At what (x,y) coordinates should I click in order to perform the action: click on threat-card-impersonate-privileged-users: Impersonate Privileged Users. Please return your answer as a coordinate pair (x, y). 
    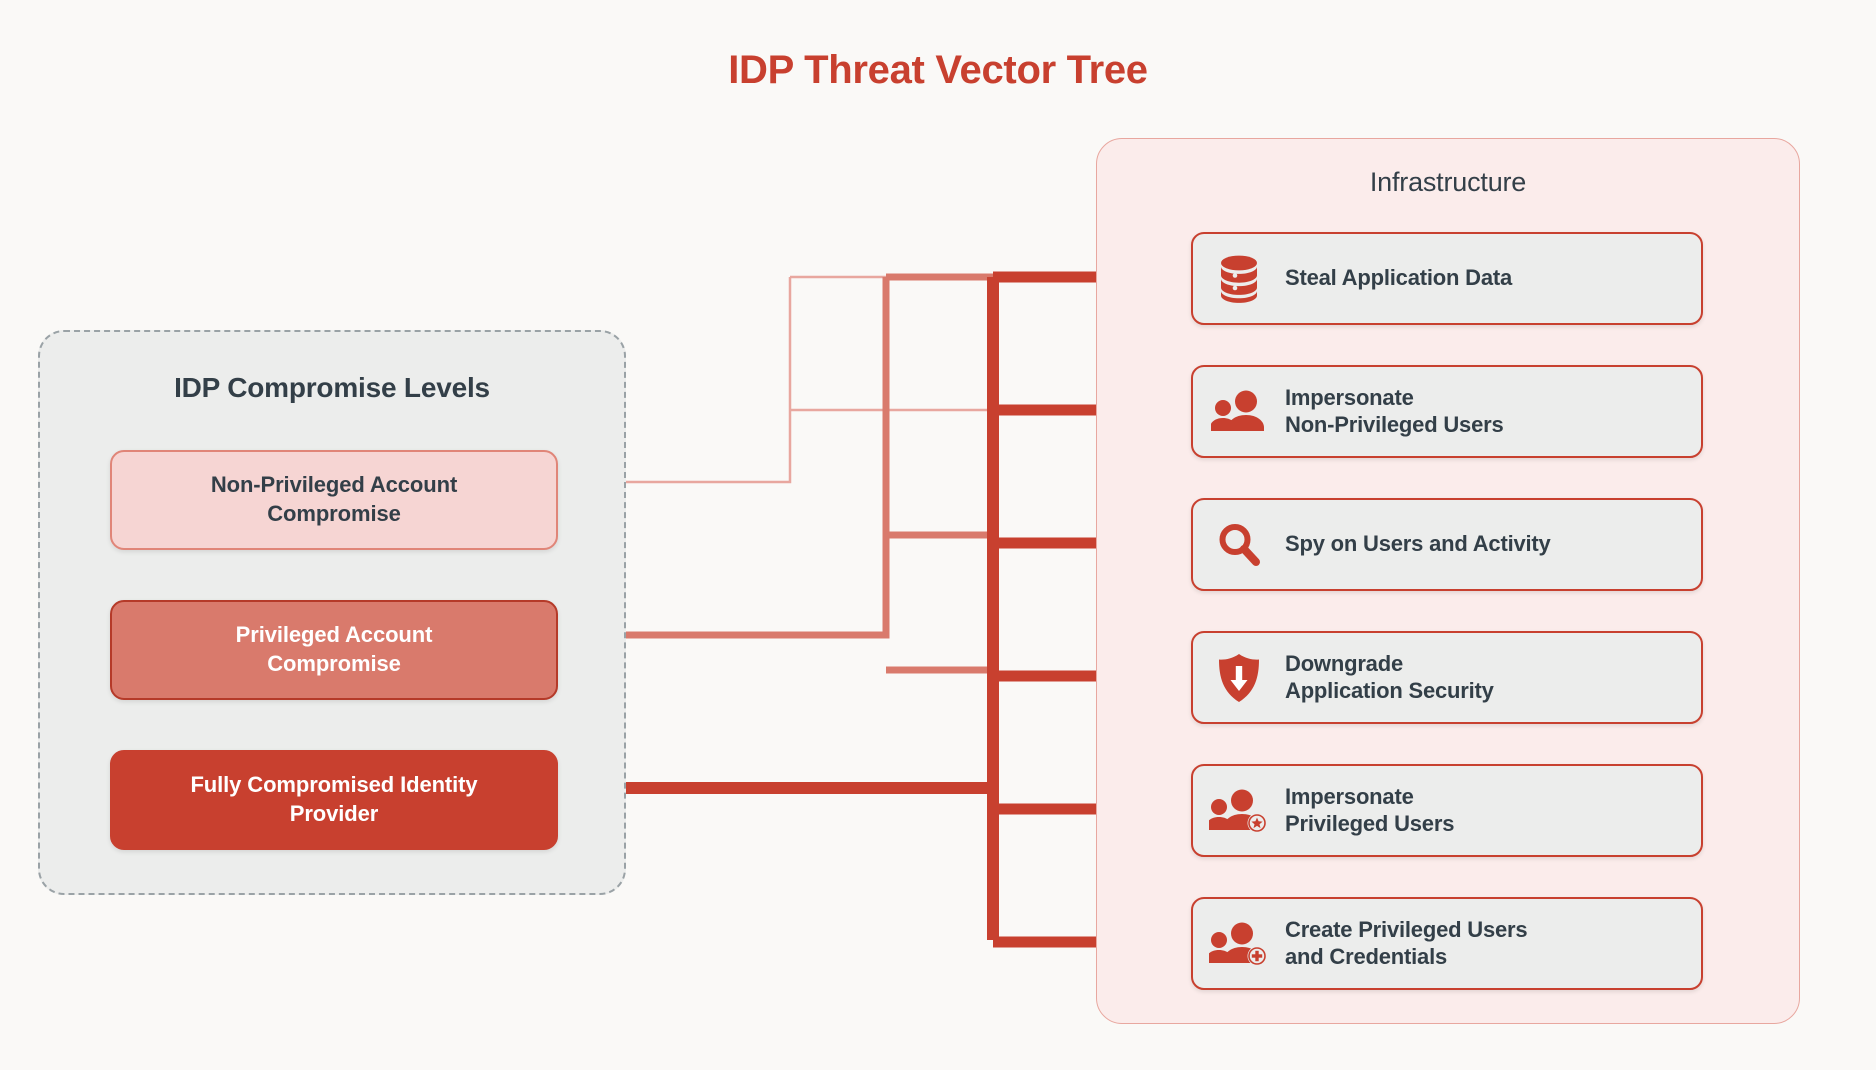
    Looking at the image, I should click on (1447, 810).